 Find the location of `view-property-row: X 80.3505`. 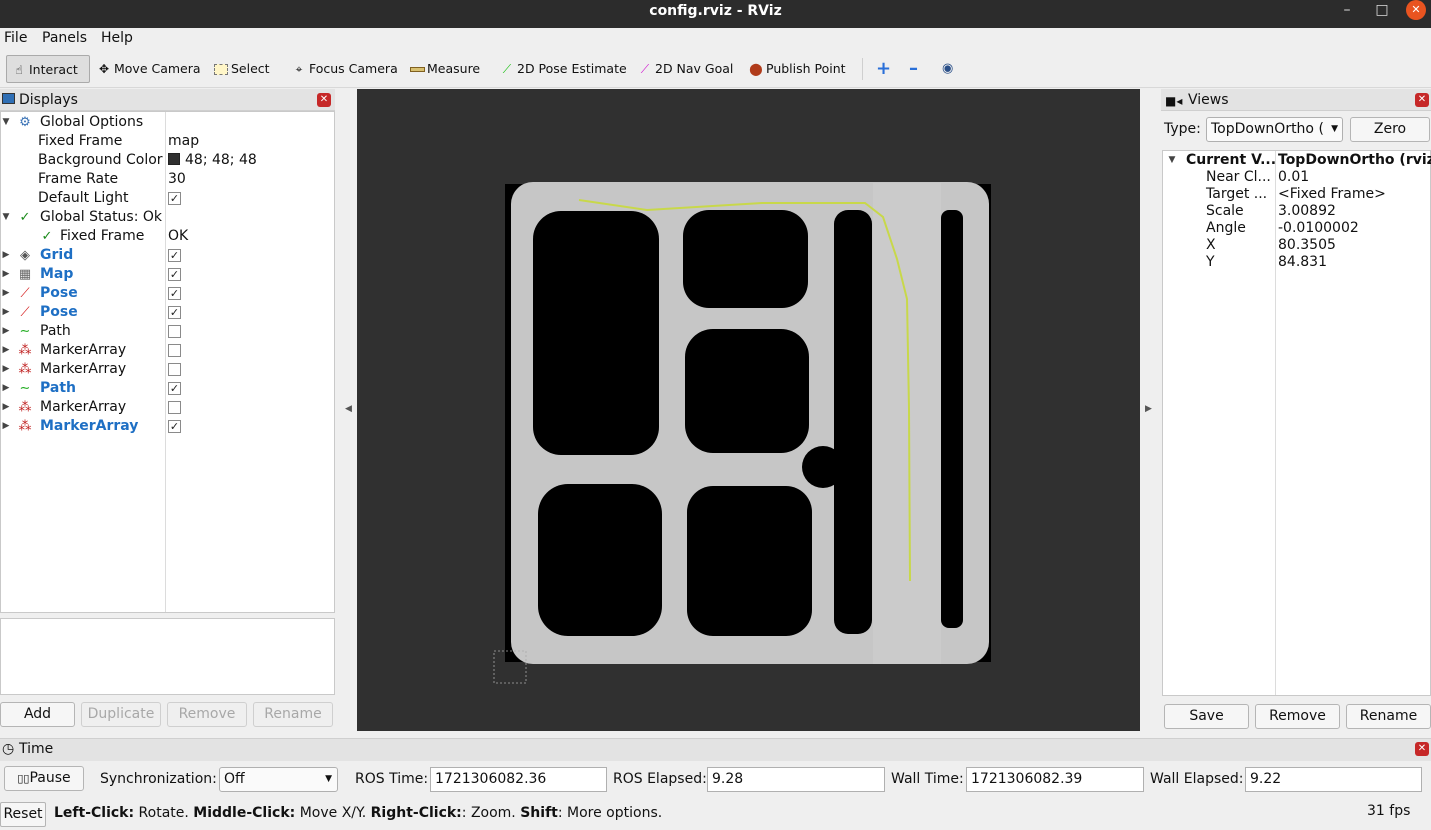

view-property-row: X 80.3505 is located at coordinates (1297, 245).